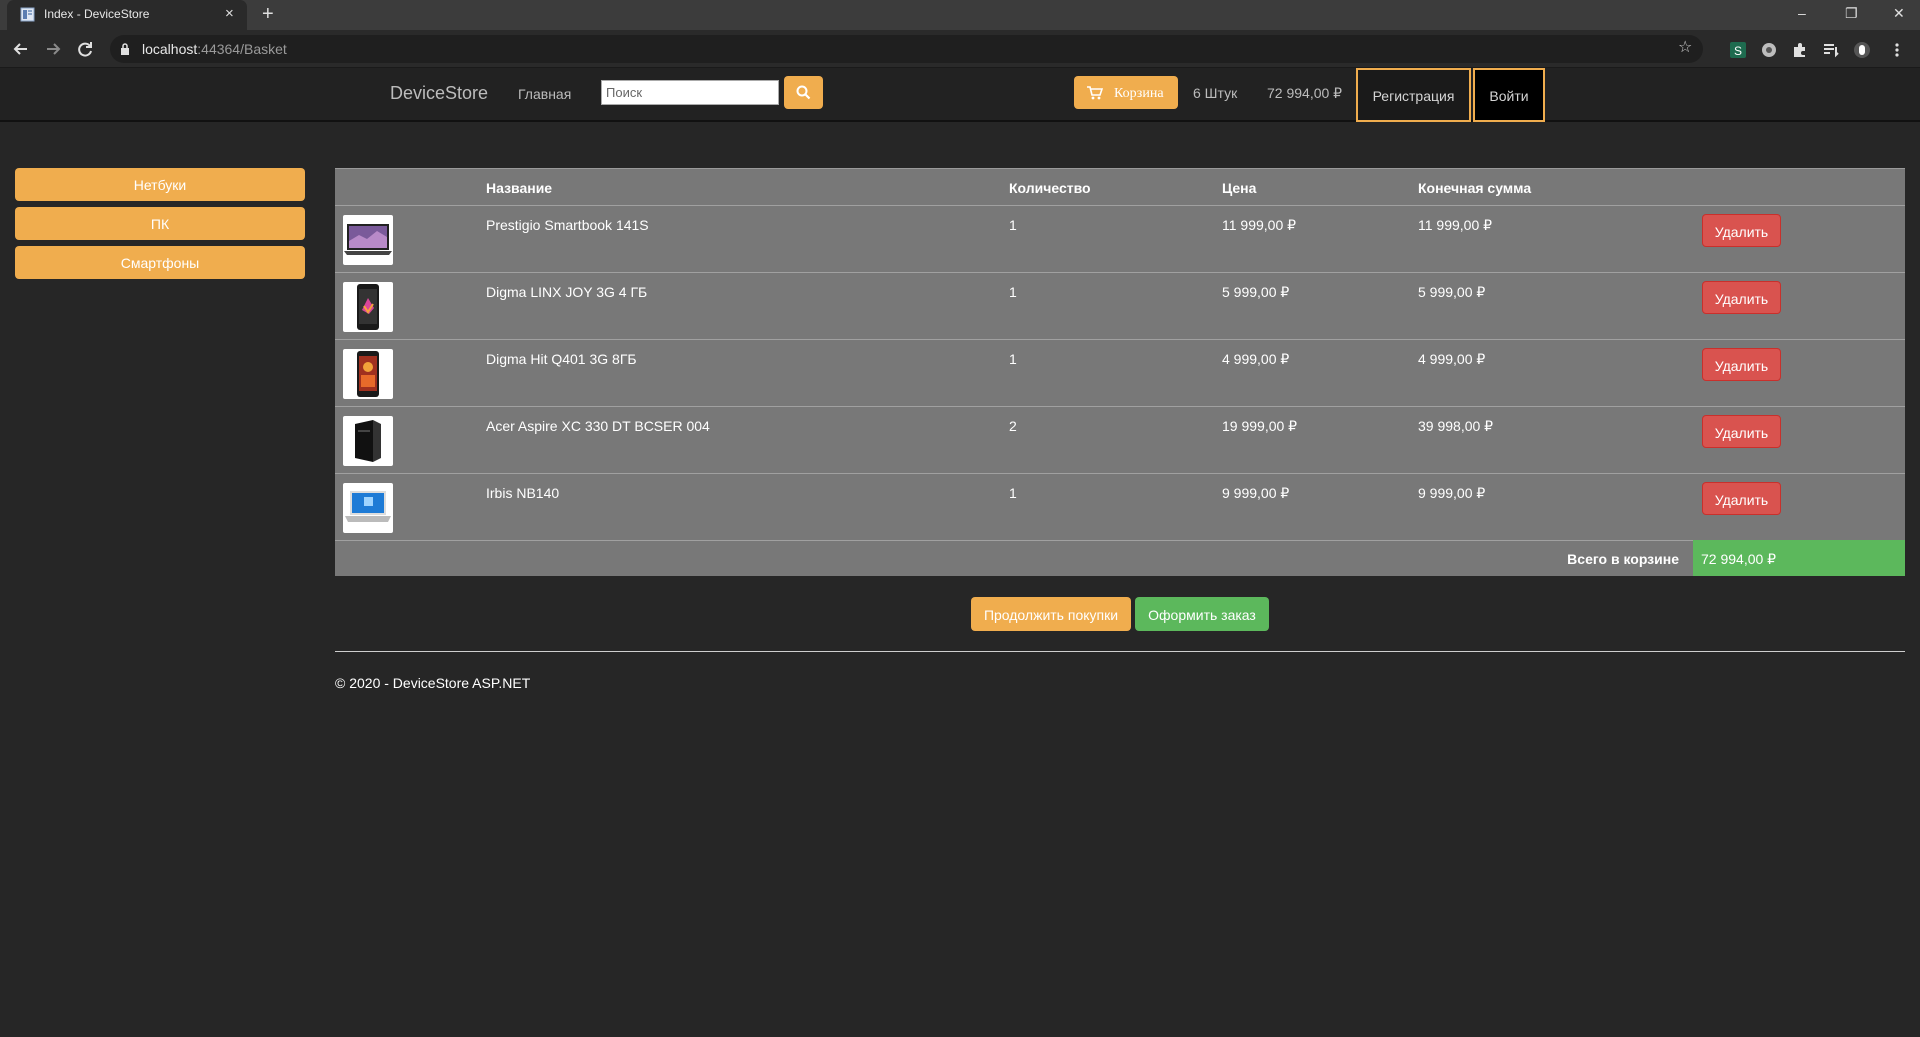 This screenshot has height=1037, width=1920. What do you see at coordinates (1305, 93) in the screenshot?
I see `cart-total-amount: 72 994,00 ₽` at bounding box center [1305, 93].